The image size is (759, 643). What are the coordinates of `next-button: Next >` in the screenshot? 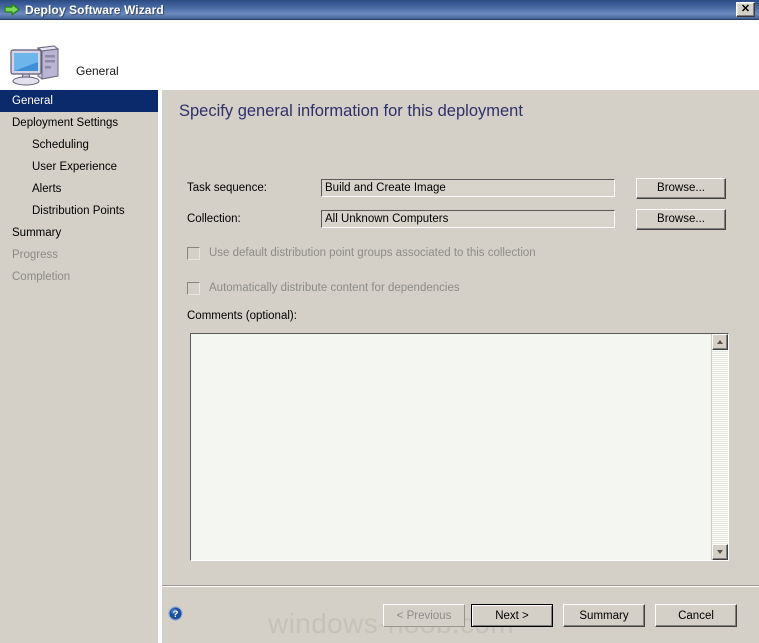 It's located at (512, 615).